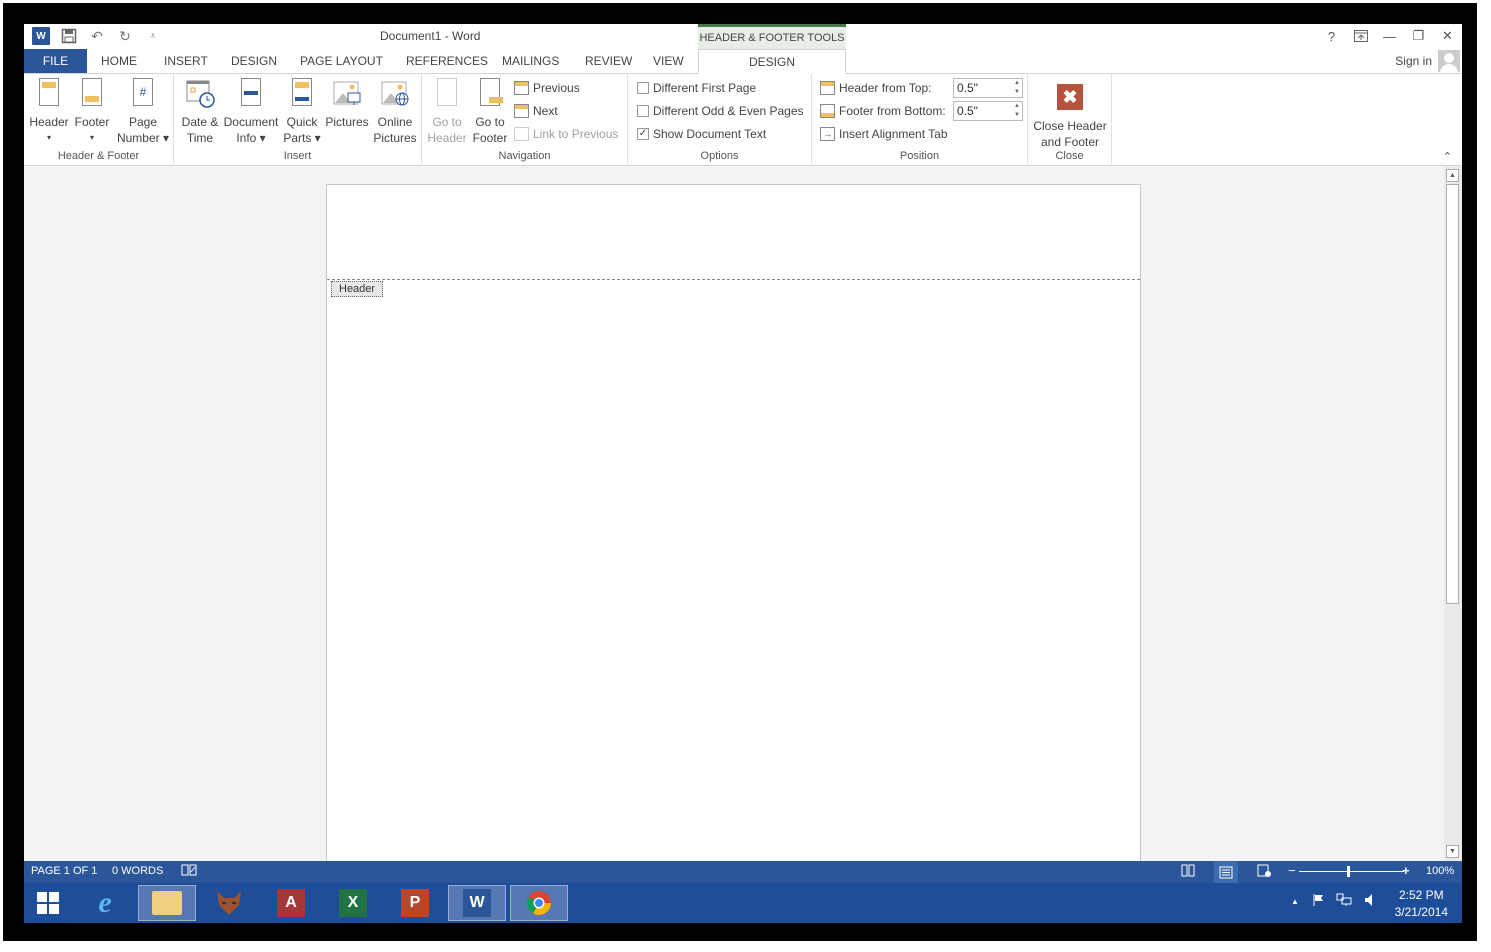 This screenshot has width=1491, height=952. I want to click on footer-from-bottom-label-row: Footer from Bottom:, so click(883, 111).